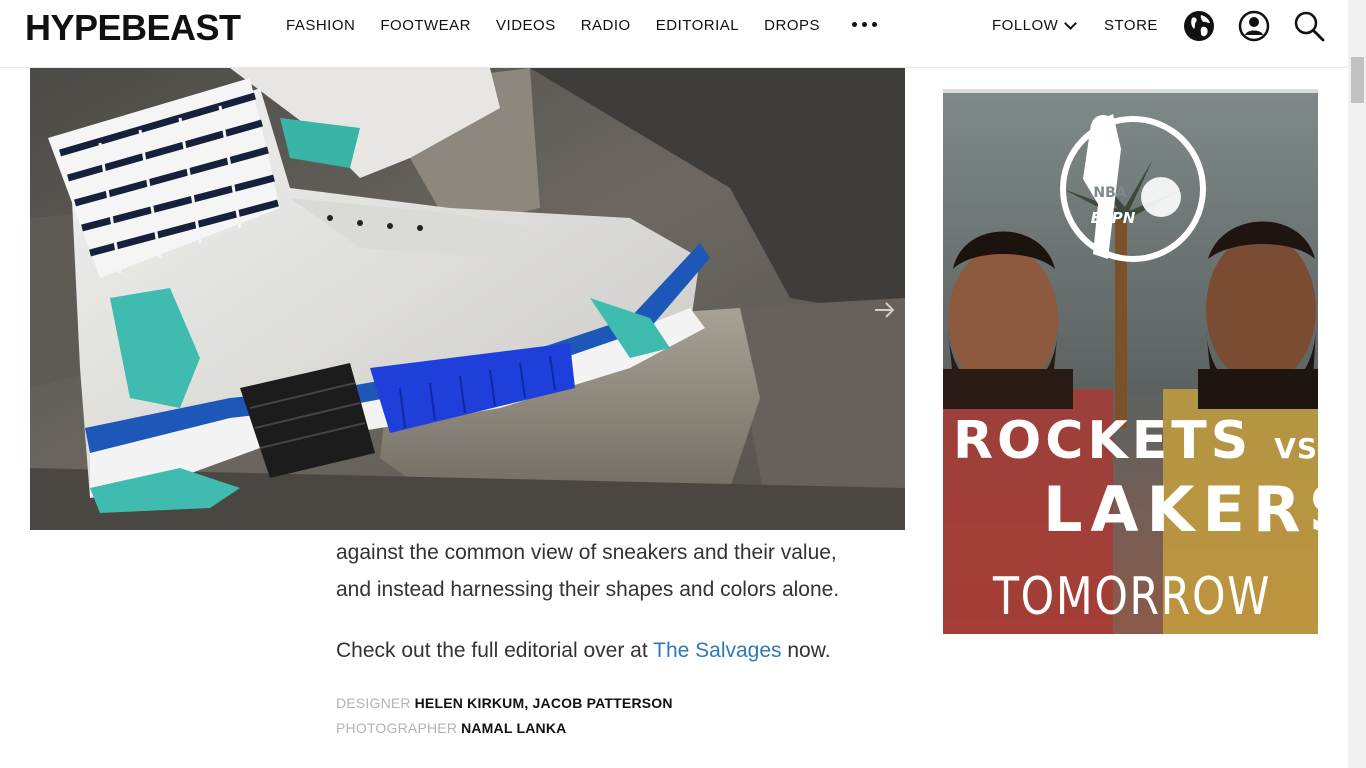 The width and height of the screenshot is (1366, 768). Describe the element at coordinates (425, 26) in the screenshot. I see `nav-footwear: FOOTWEAR` at that location.